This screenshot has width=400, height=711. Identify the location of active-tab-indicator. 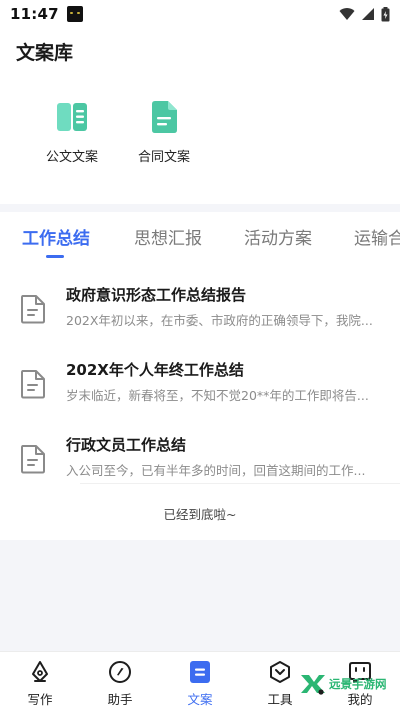
(55, 256).